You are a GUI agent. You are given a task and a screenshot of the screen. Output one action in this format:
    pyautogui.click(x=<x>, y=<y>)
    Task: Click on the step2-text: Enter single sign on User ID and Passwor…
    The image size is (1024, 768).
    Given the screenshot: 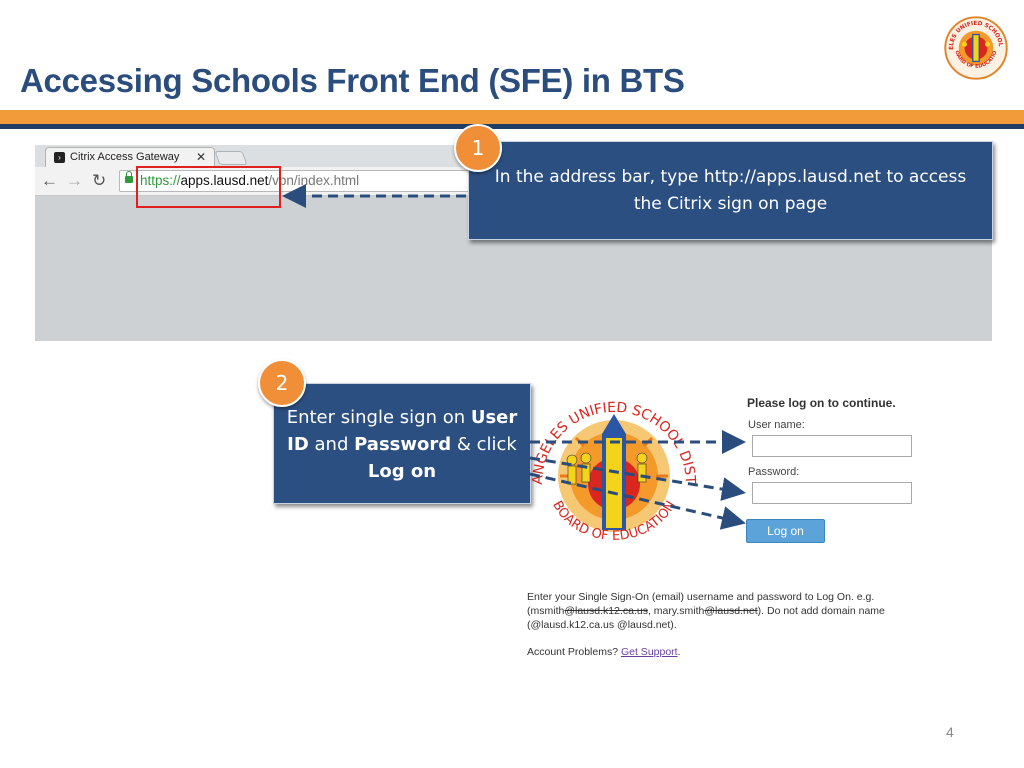 What is the action you would take?
    pyautogui.click(x=402, y=444)
    